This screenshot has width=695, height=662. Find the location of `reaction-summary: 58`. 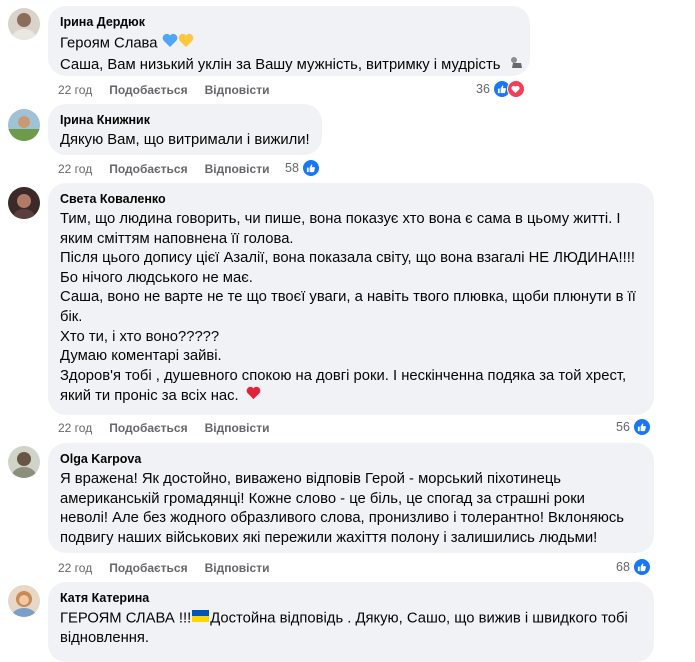

reaction-summary: 58 is located at coordinates (302, 168).